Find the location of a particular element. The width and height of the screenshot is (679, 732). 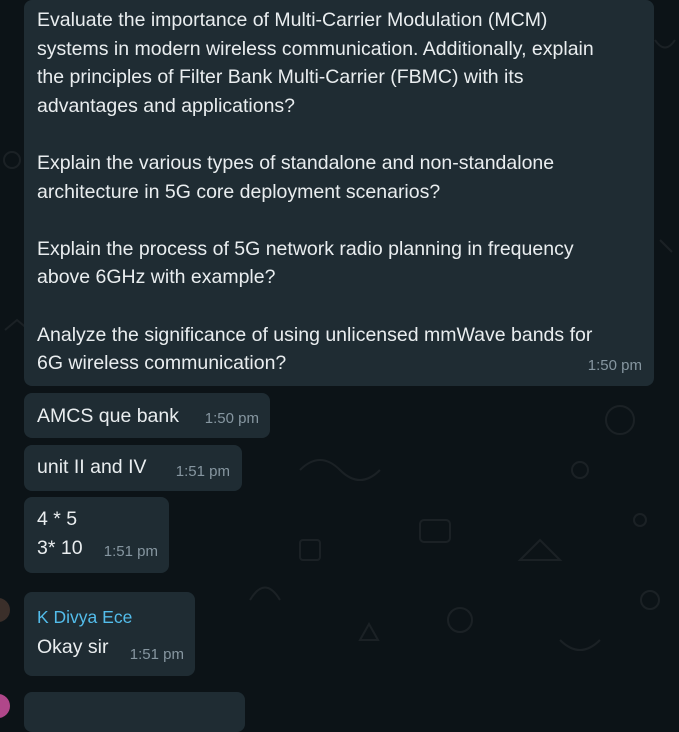

message-bubble-5: K Divya Ece Okay sir 1:51 pm is located at coordinates (109, 634).